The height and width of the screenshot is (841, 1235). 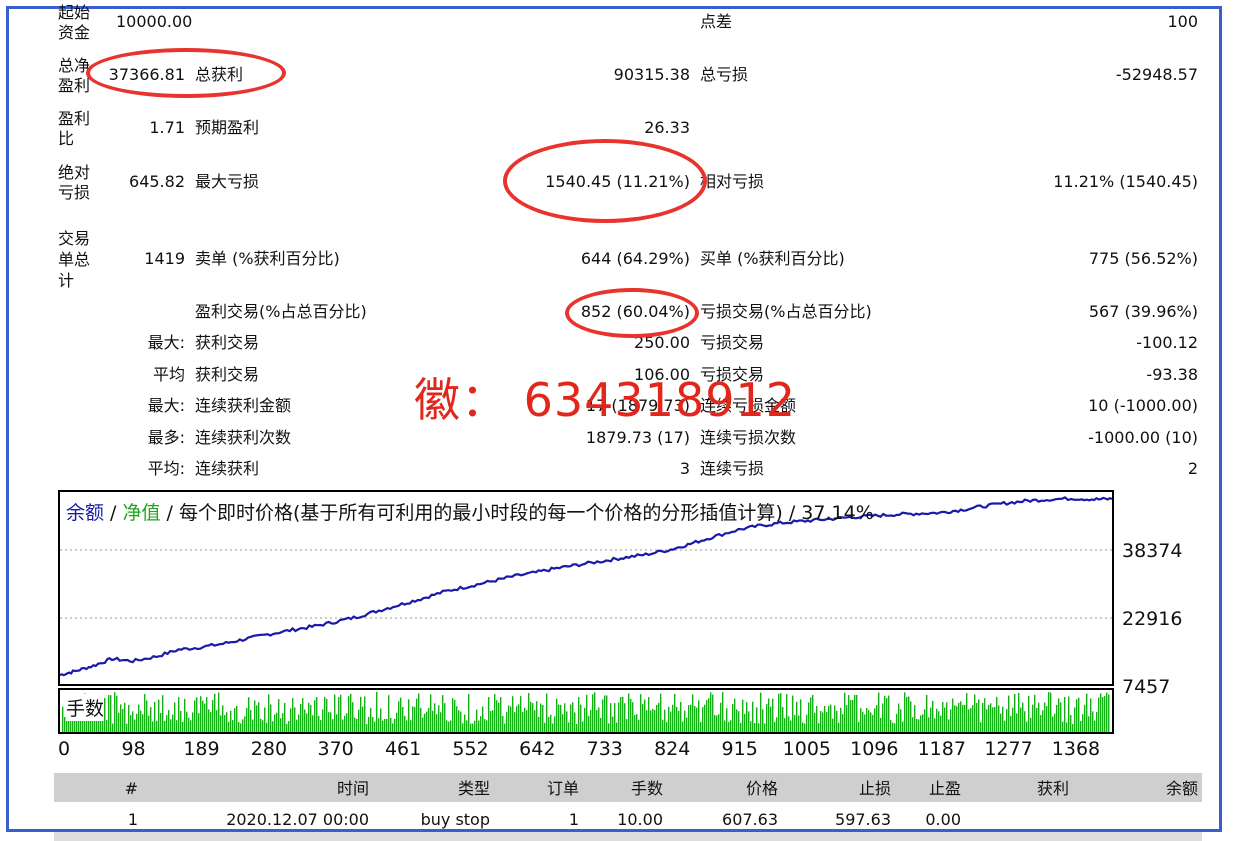 I want to click on table-row-stripe, so click(x=628, y=836).